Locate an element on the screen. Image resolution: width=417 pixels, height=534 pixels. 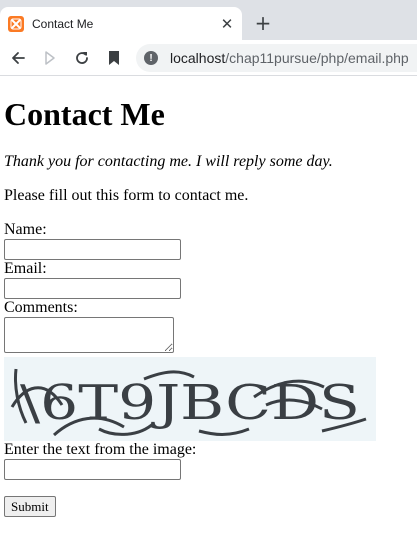
form-instructions: Please fill out this form to contact me. is located at coordinates (126, 195).